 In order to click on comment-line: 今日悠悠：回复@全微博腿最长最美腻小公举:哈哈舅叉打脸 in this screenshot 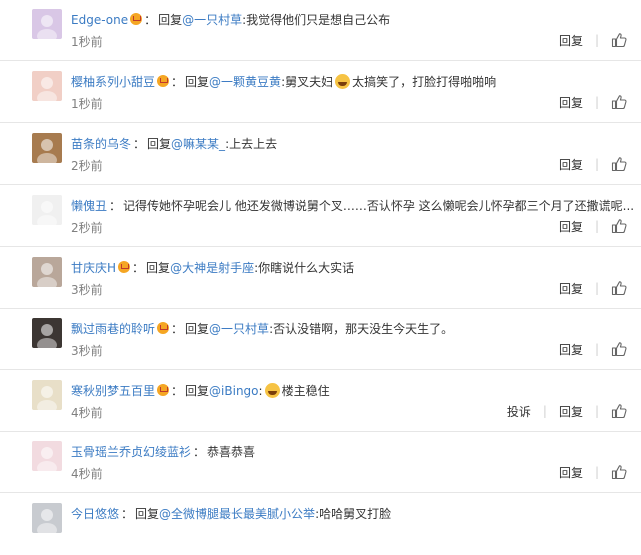, I will do `click(231, 514)`.